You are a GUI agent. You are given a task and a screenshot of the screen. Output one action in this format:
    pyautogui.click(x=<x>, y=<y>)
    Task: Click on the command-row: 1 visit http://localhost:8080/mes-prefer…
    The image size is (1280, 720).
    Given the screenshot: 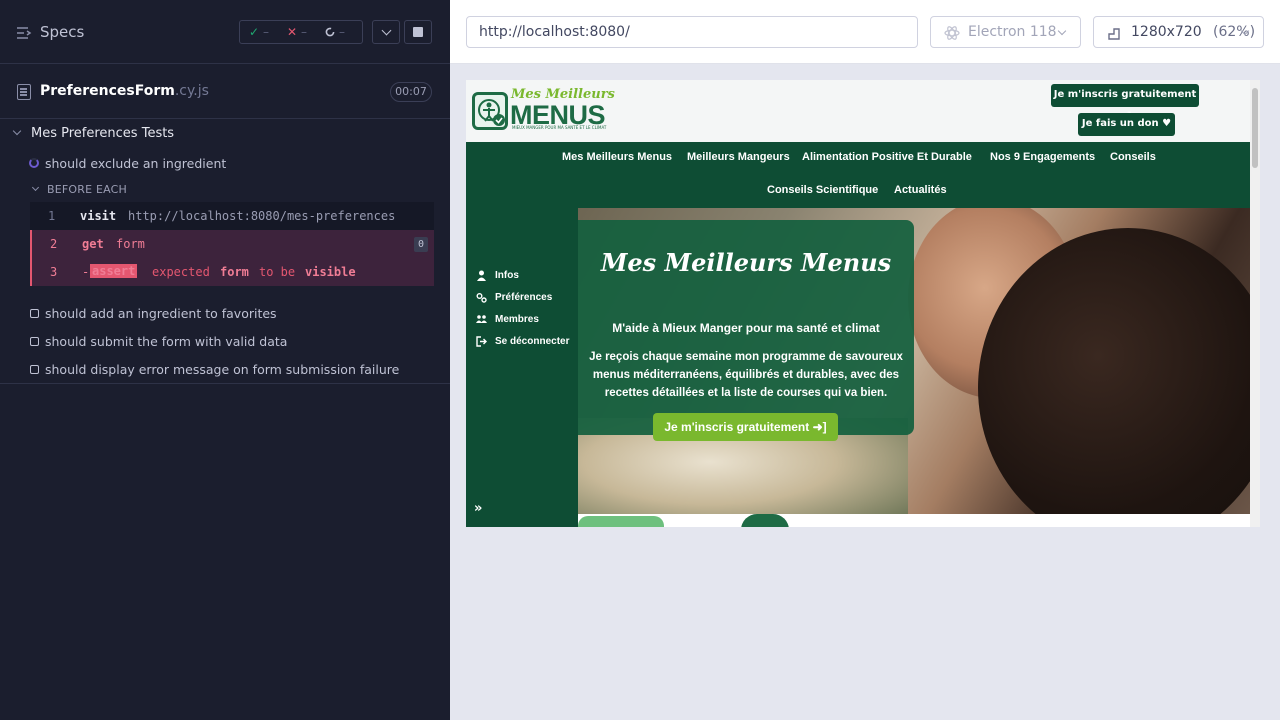 What is the action you would take?
    pyautogui.click(x=232, y=216)
    